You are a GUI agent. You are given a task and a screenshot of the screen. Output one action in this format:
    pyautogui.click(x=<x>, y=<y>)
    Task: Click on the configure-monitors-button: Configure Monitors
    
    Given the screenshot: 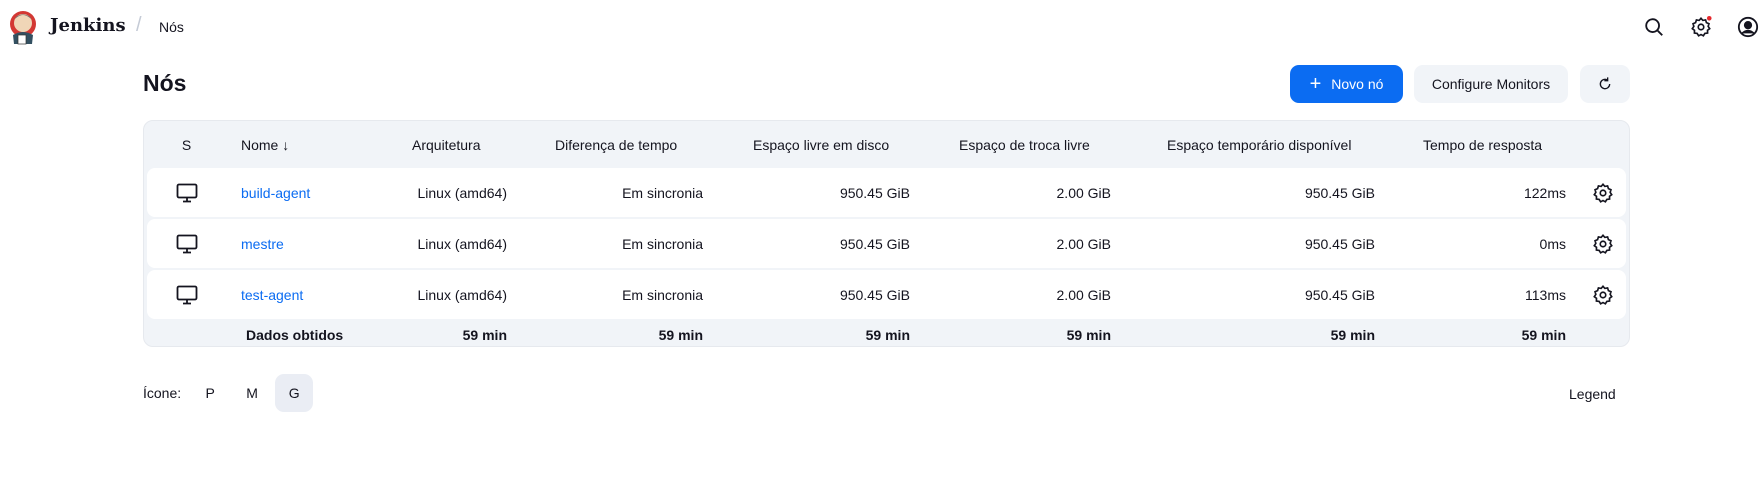 What is the action you would take?
    pyautogui.click(x=1491, y=84)
    